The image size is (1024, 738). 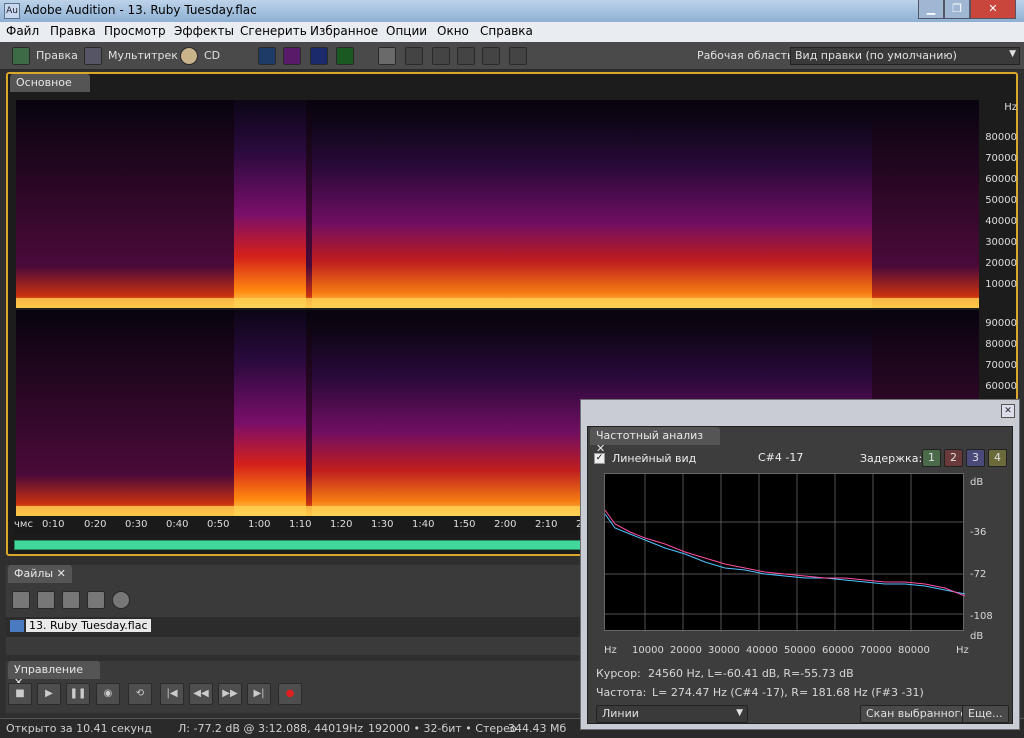 What do you see at coordinates (876, 650) in the screenshot?
I see `hz-tick: 70000` at bounding box center [876, 650].